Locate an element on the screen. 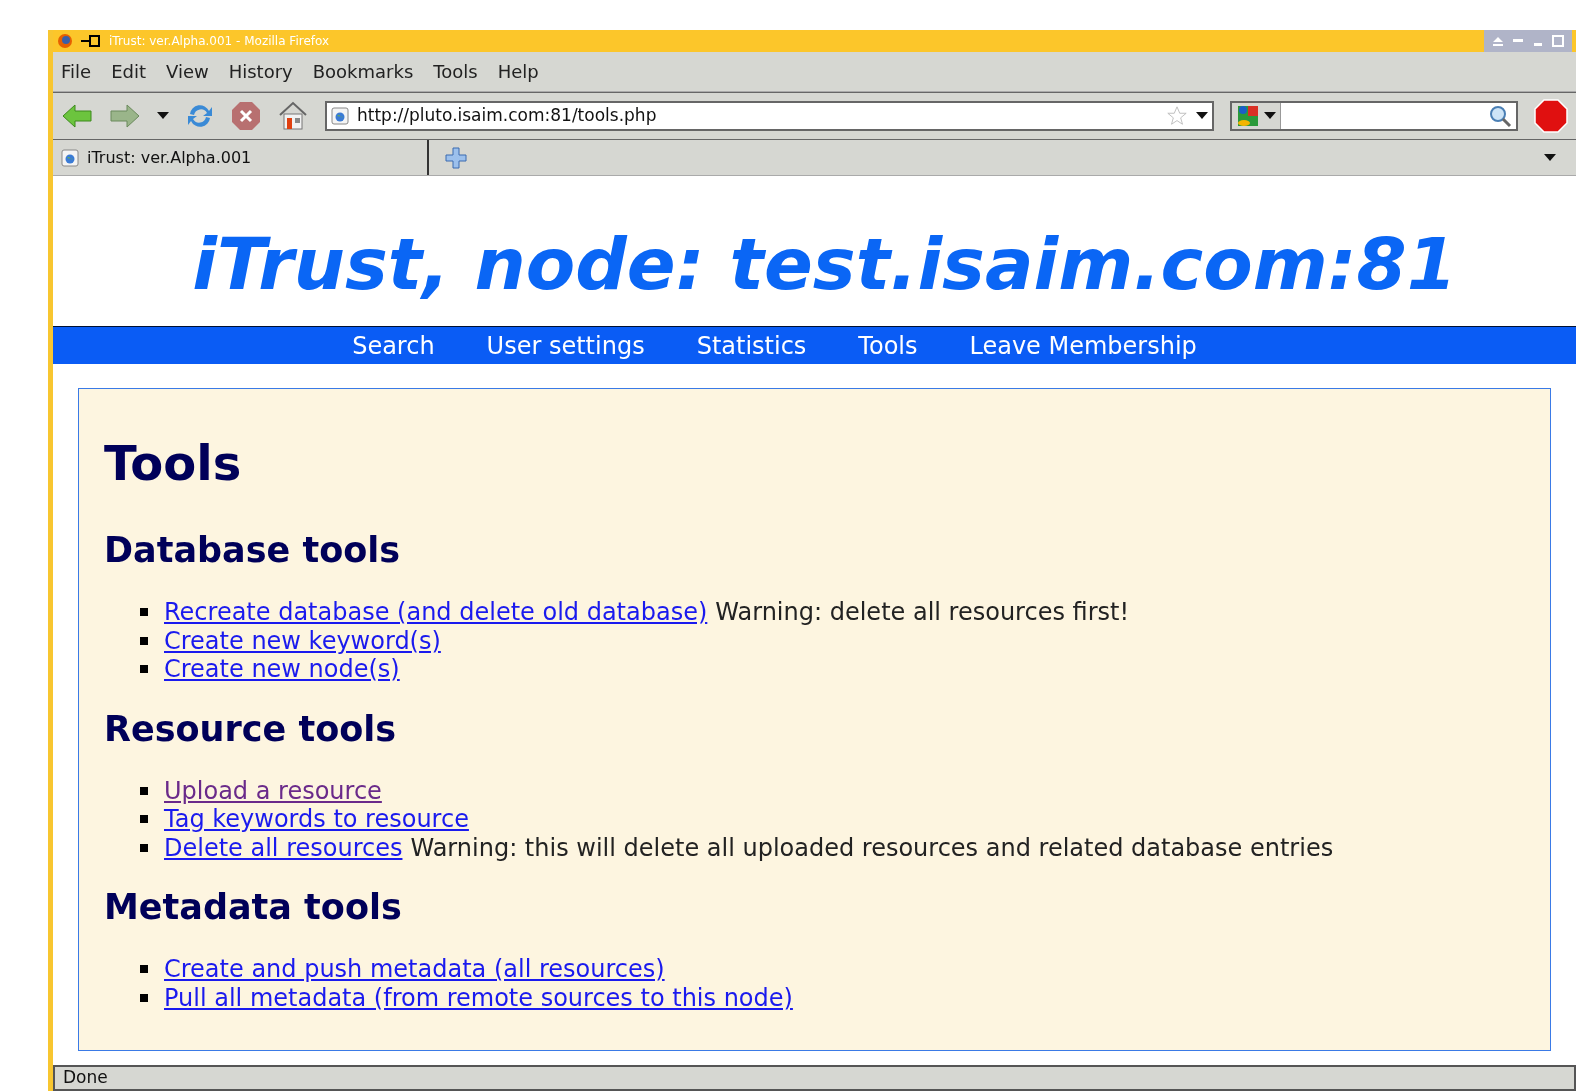 The width and height of the screenshot is (1576, 1091). reload-icon is located at coordinates (200, 116).